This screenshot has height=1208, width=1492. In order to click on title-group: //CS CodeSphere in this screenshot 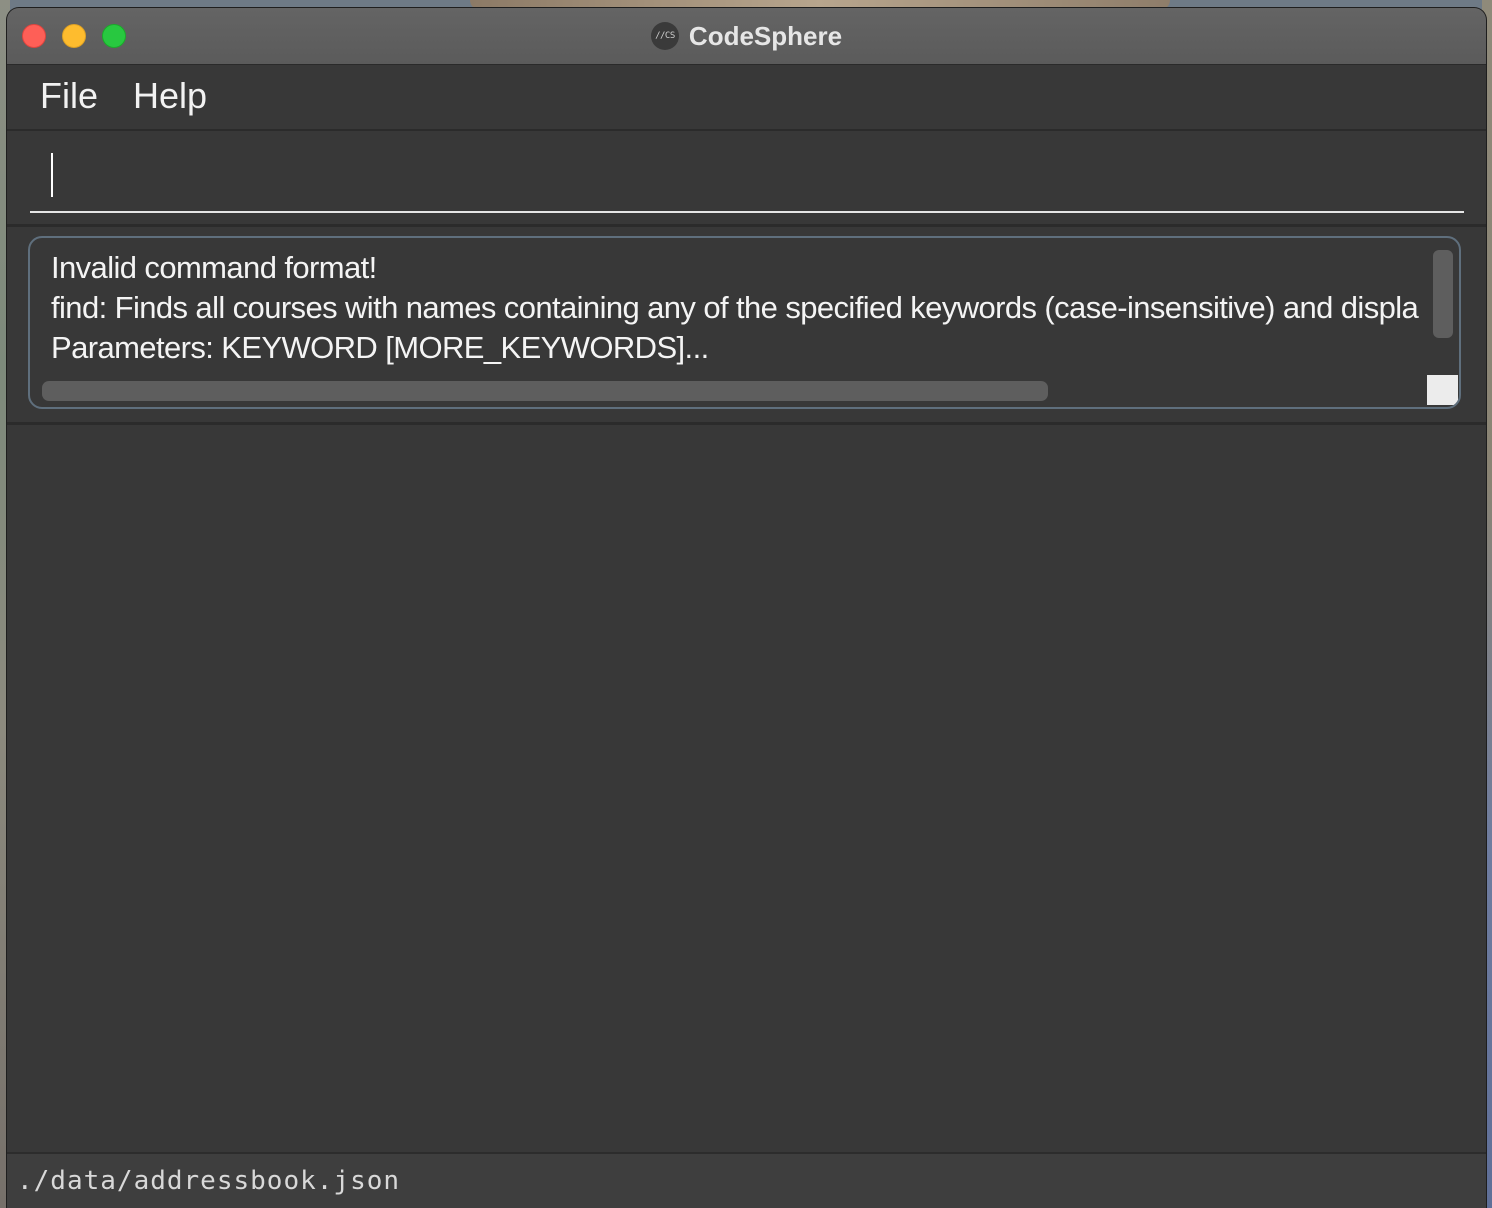, I will do `click(746, 36)`.